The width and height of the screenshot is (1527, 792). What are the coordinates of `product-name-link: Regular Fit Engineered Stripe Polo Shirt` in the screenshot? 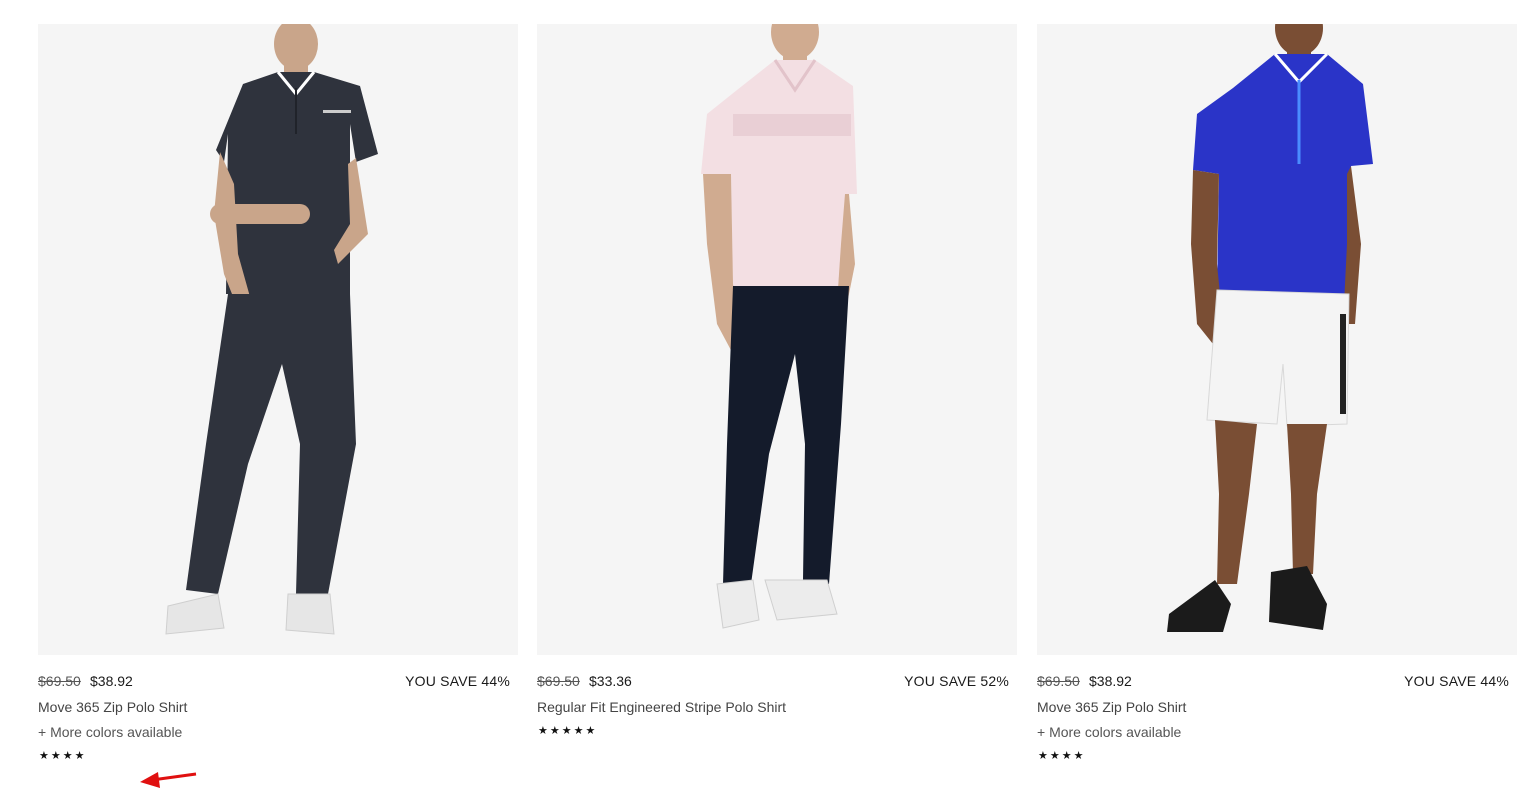 It's located at (661, 707).